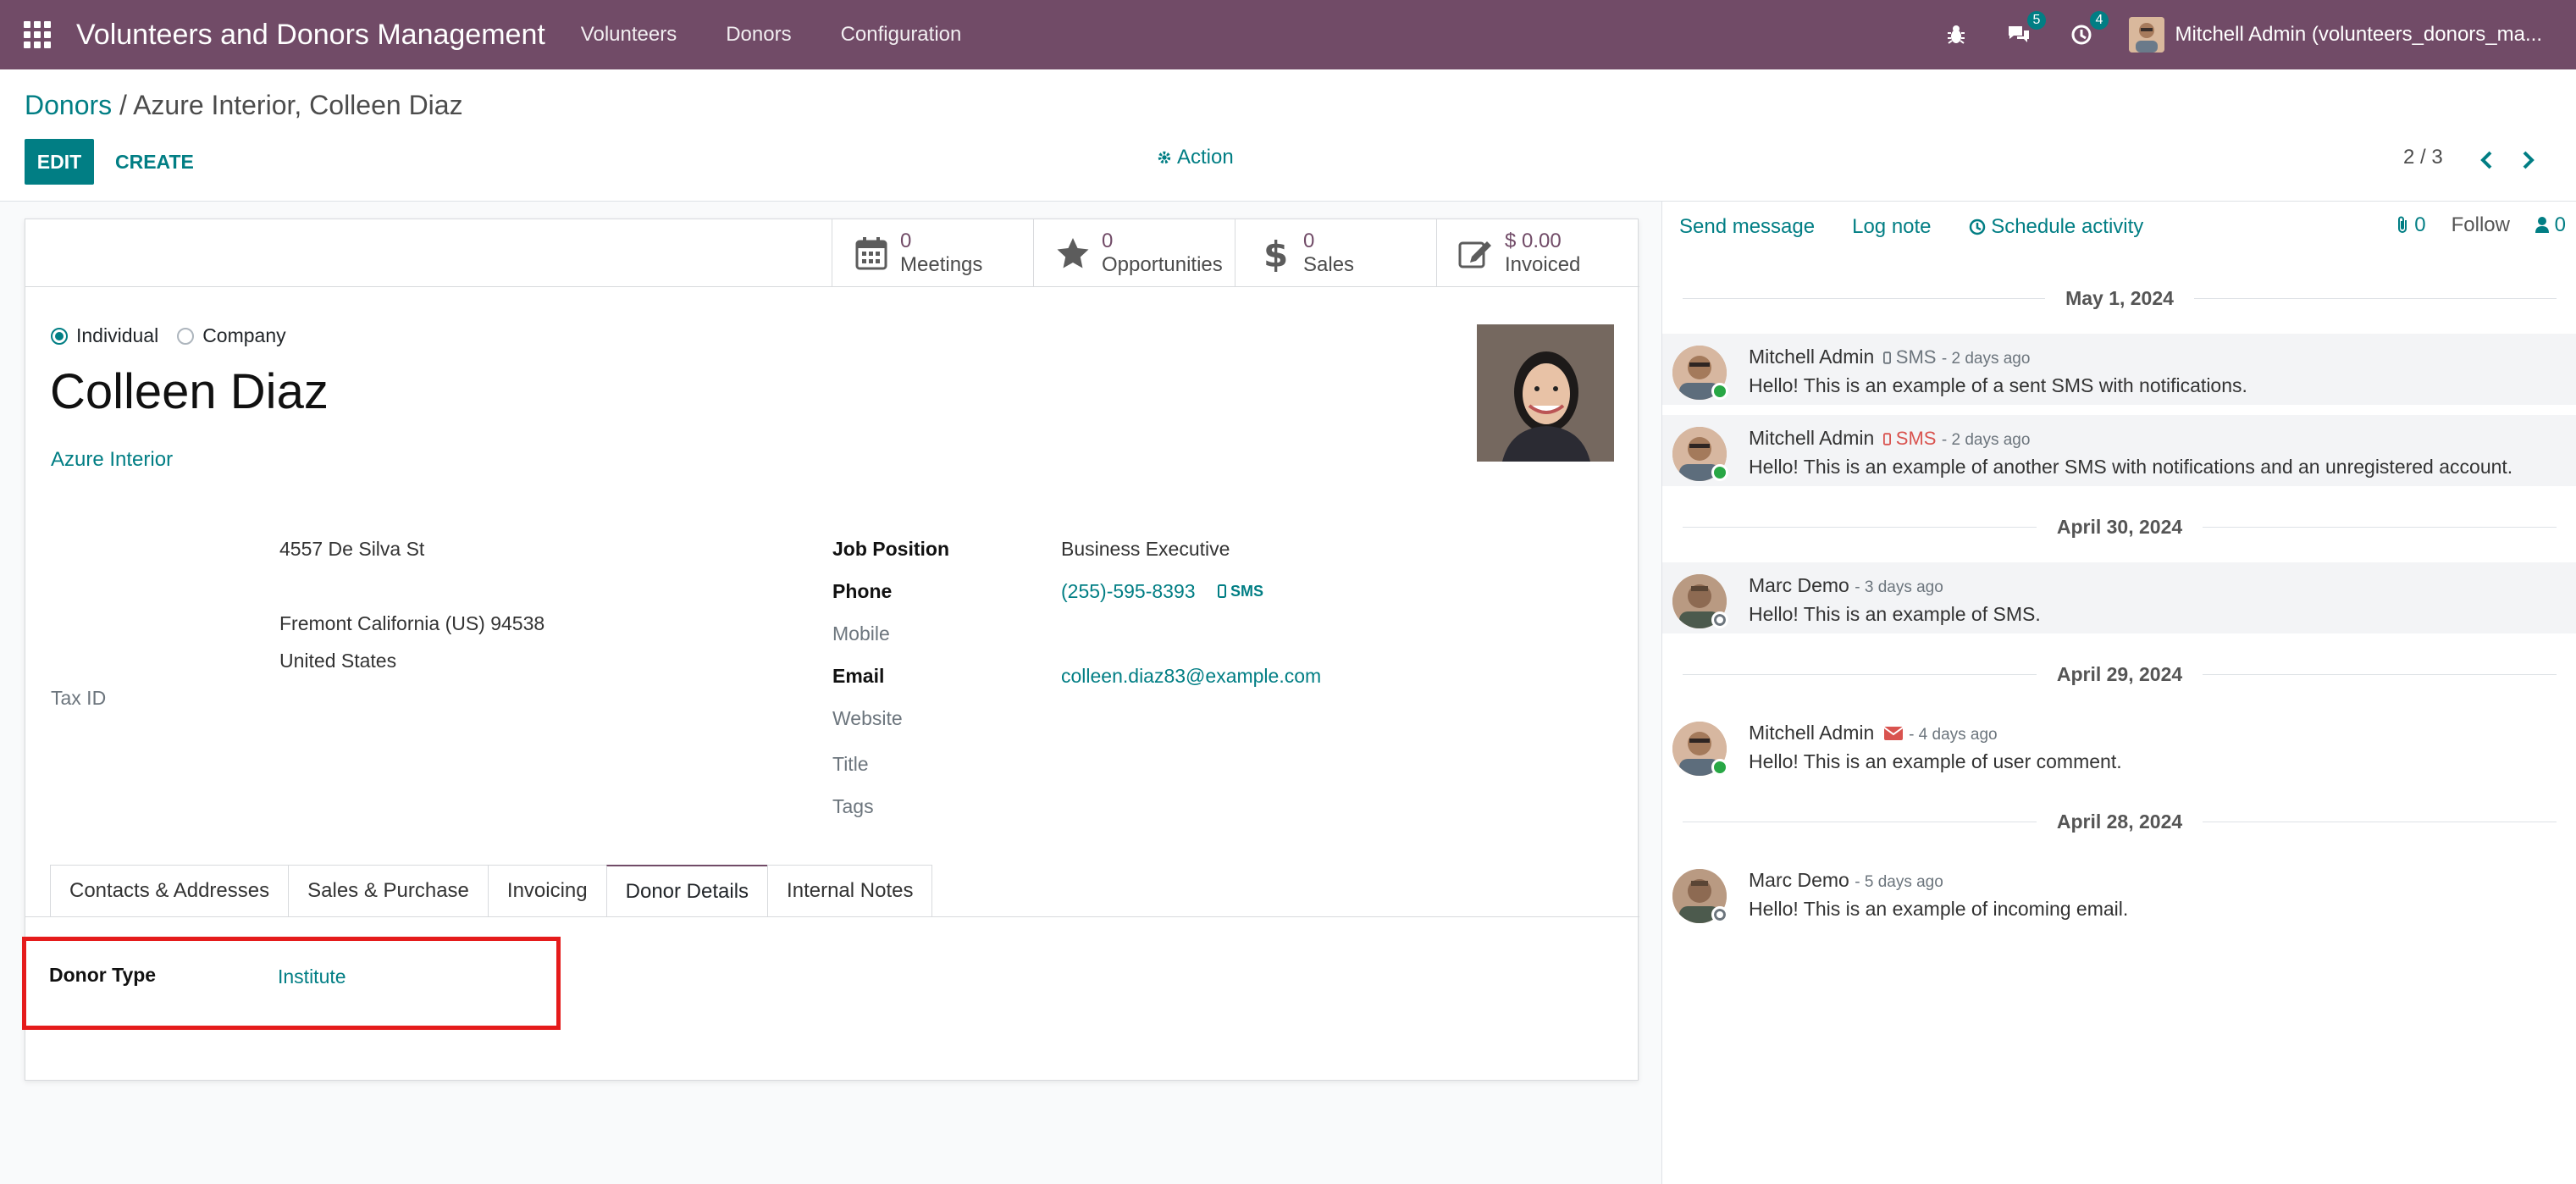 Image resolution: width=2576 pixels, height=1184 pixels. Describe the element at coordinates (686, 891) in the screenshot. I see `tab-donor-details: Donor Details` at that location.